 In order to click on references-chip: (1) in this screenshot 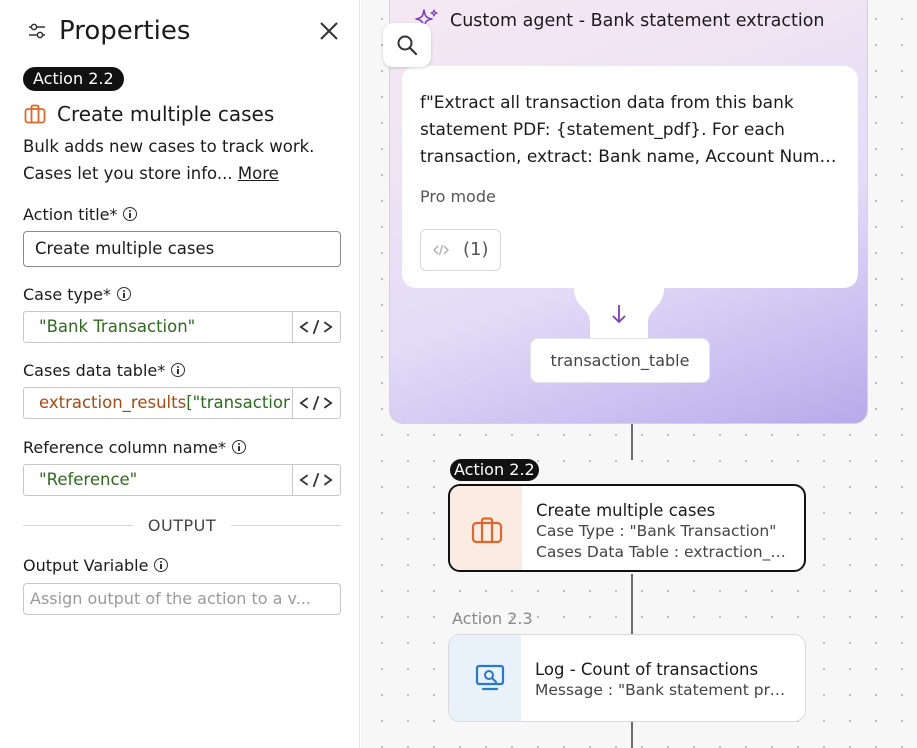, I will do `click(460, 250)`.